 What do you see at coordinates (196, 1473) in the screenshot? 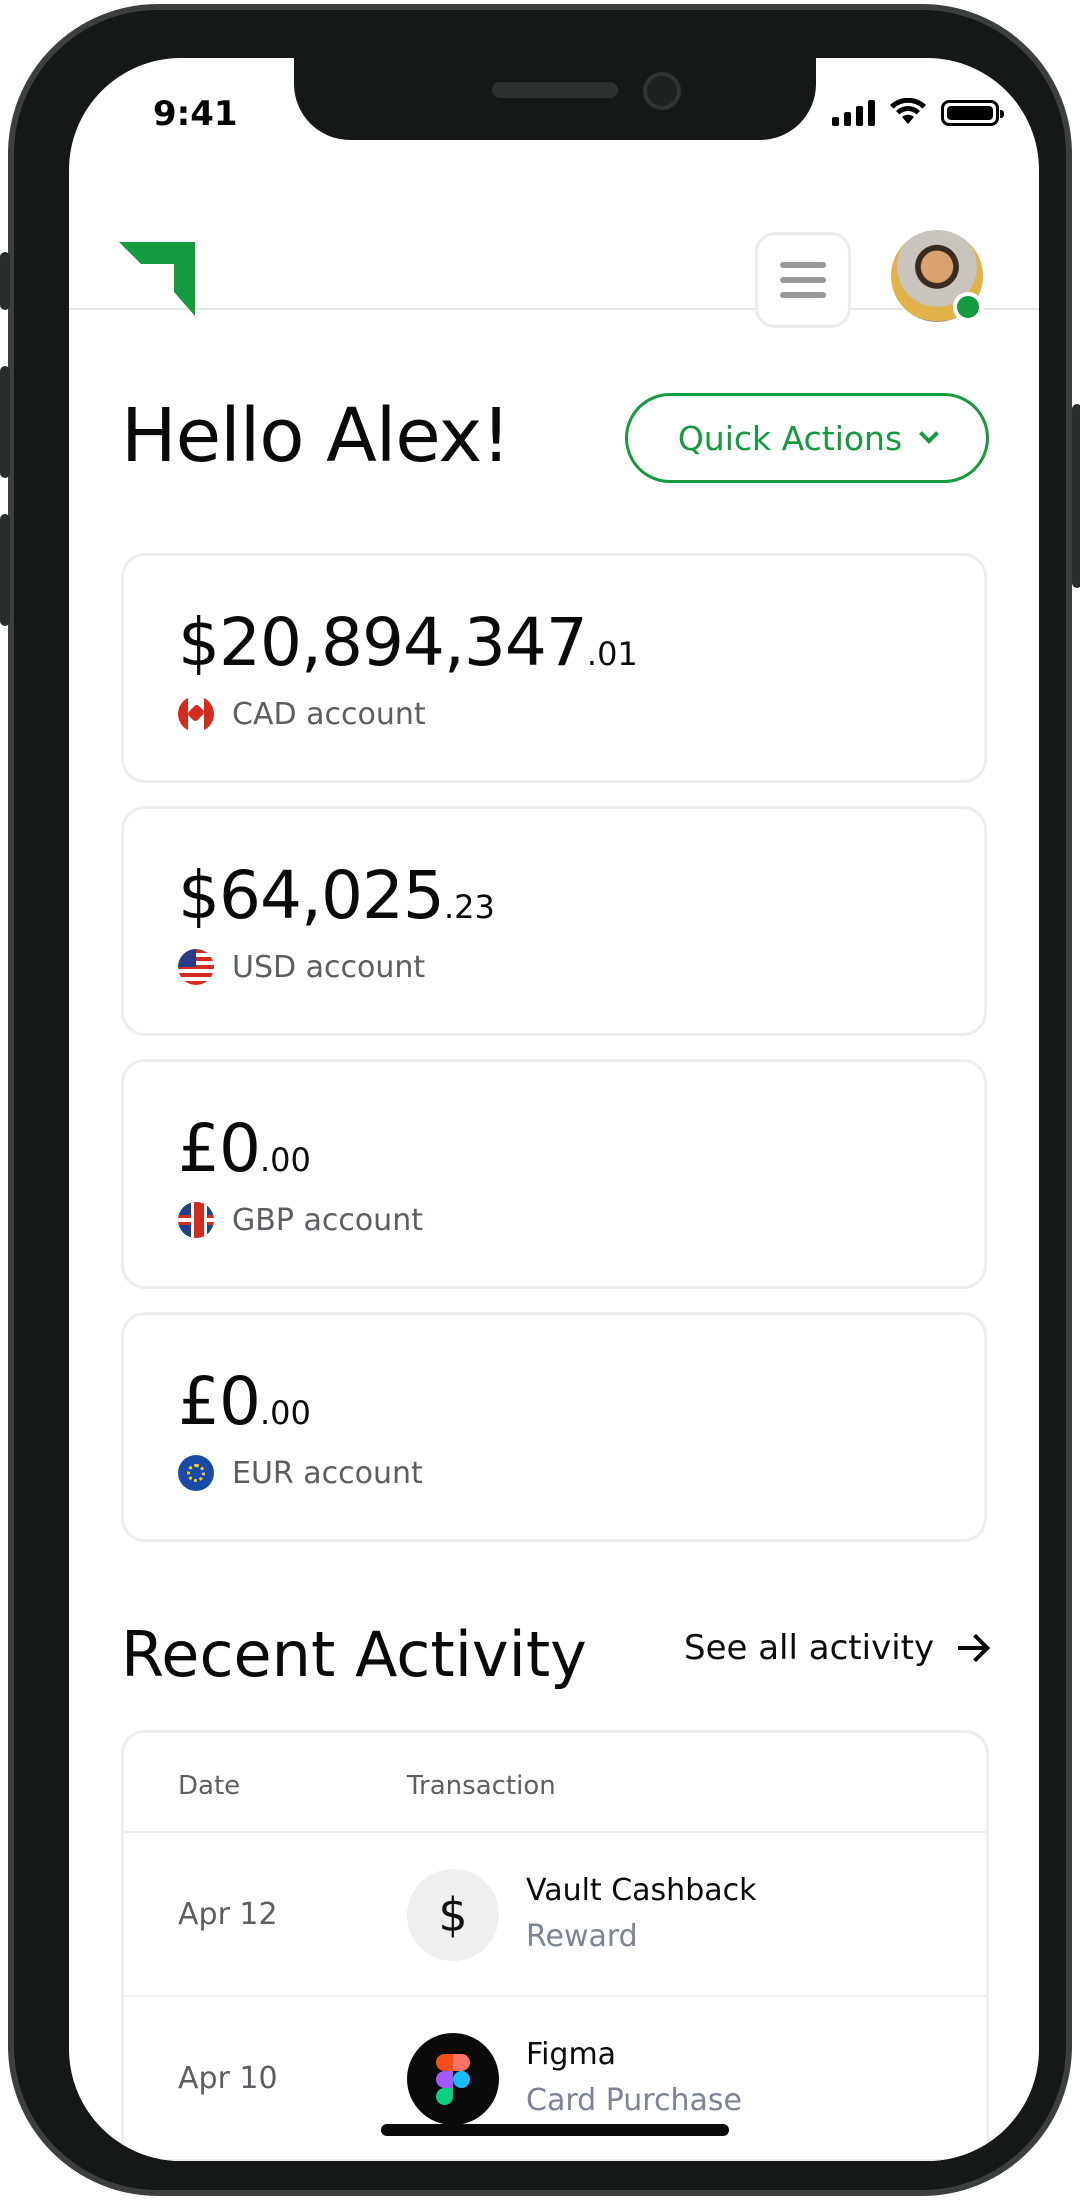
I see `eu-flag-icon` at bounding box center [196, 1473].